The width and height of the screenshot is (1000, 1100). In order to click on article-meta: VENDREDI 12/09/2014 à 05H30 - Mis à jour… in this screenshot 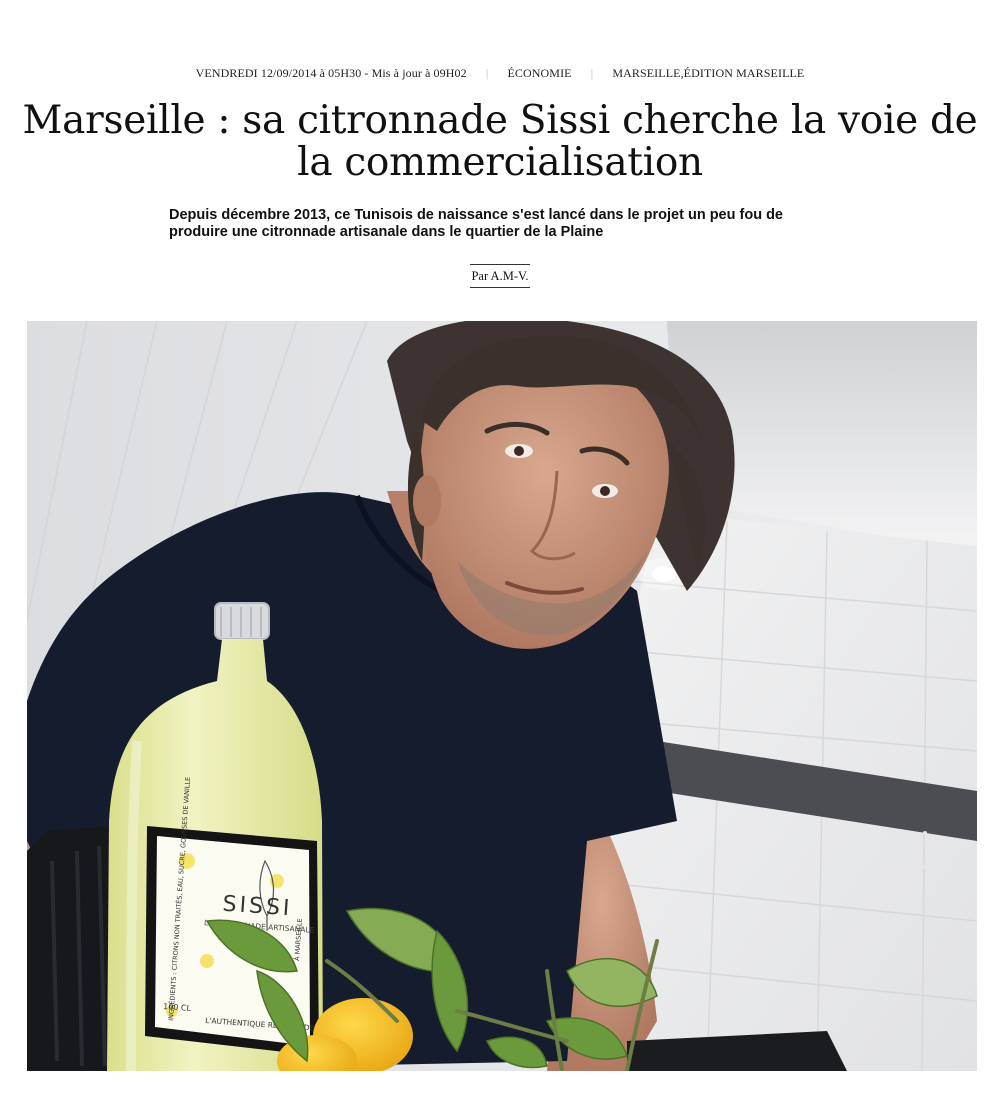, I will do `click(500, 73)`.